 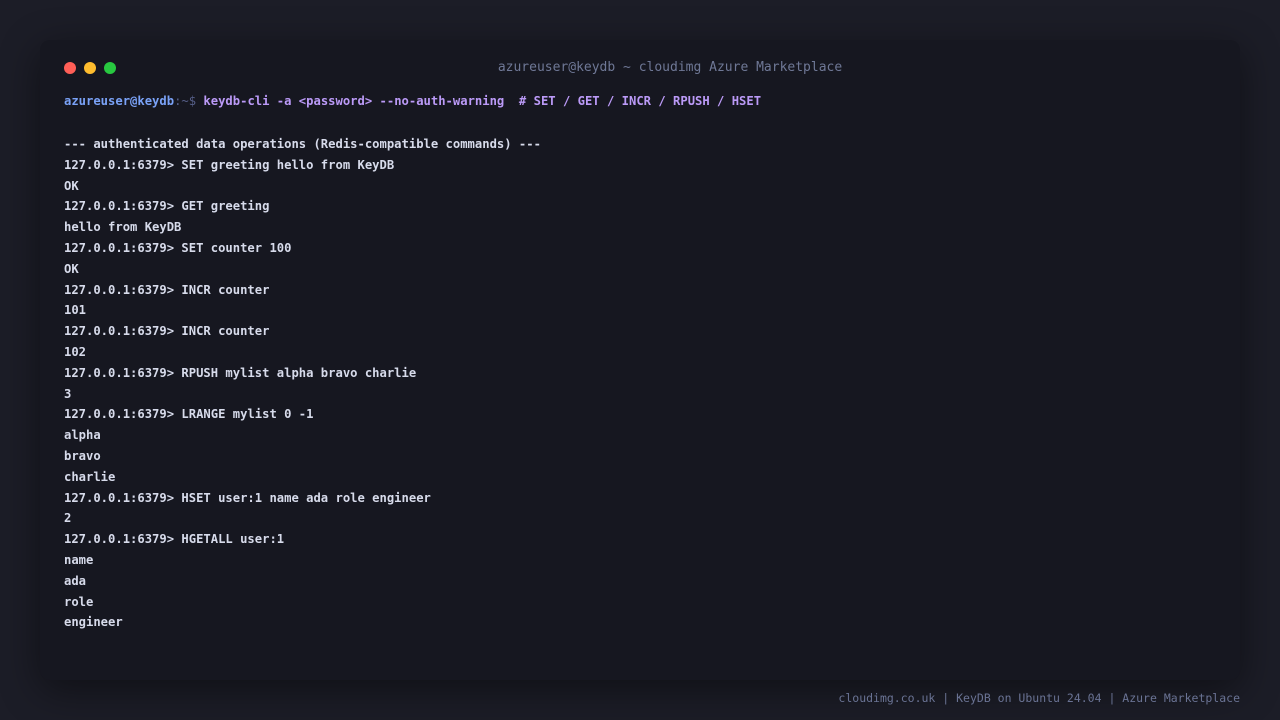 What do you see at coordinates (119, 101) in the screenshot?
I see `prompt-user-host: azureuser@keydb` at bounding box center [119, 101].